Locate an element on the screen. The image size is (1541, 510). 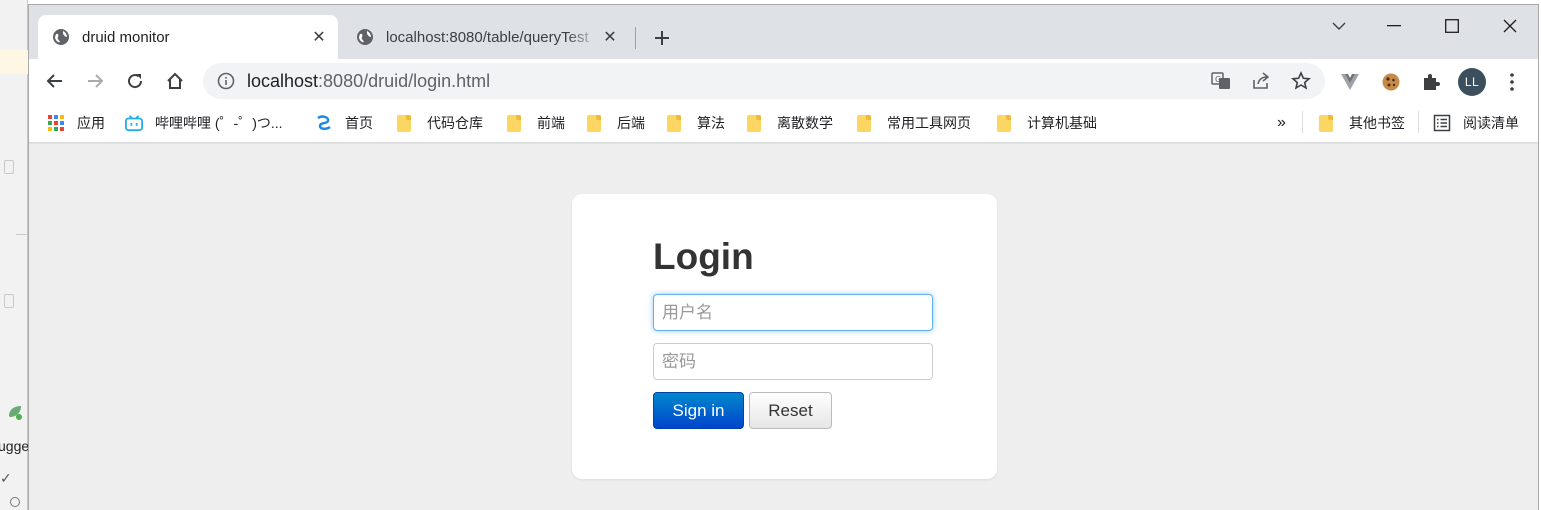
editor-highlight is located at coordinates (14, 62).